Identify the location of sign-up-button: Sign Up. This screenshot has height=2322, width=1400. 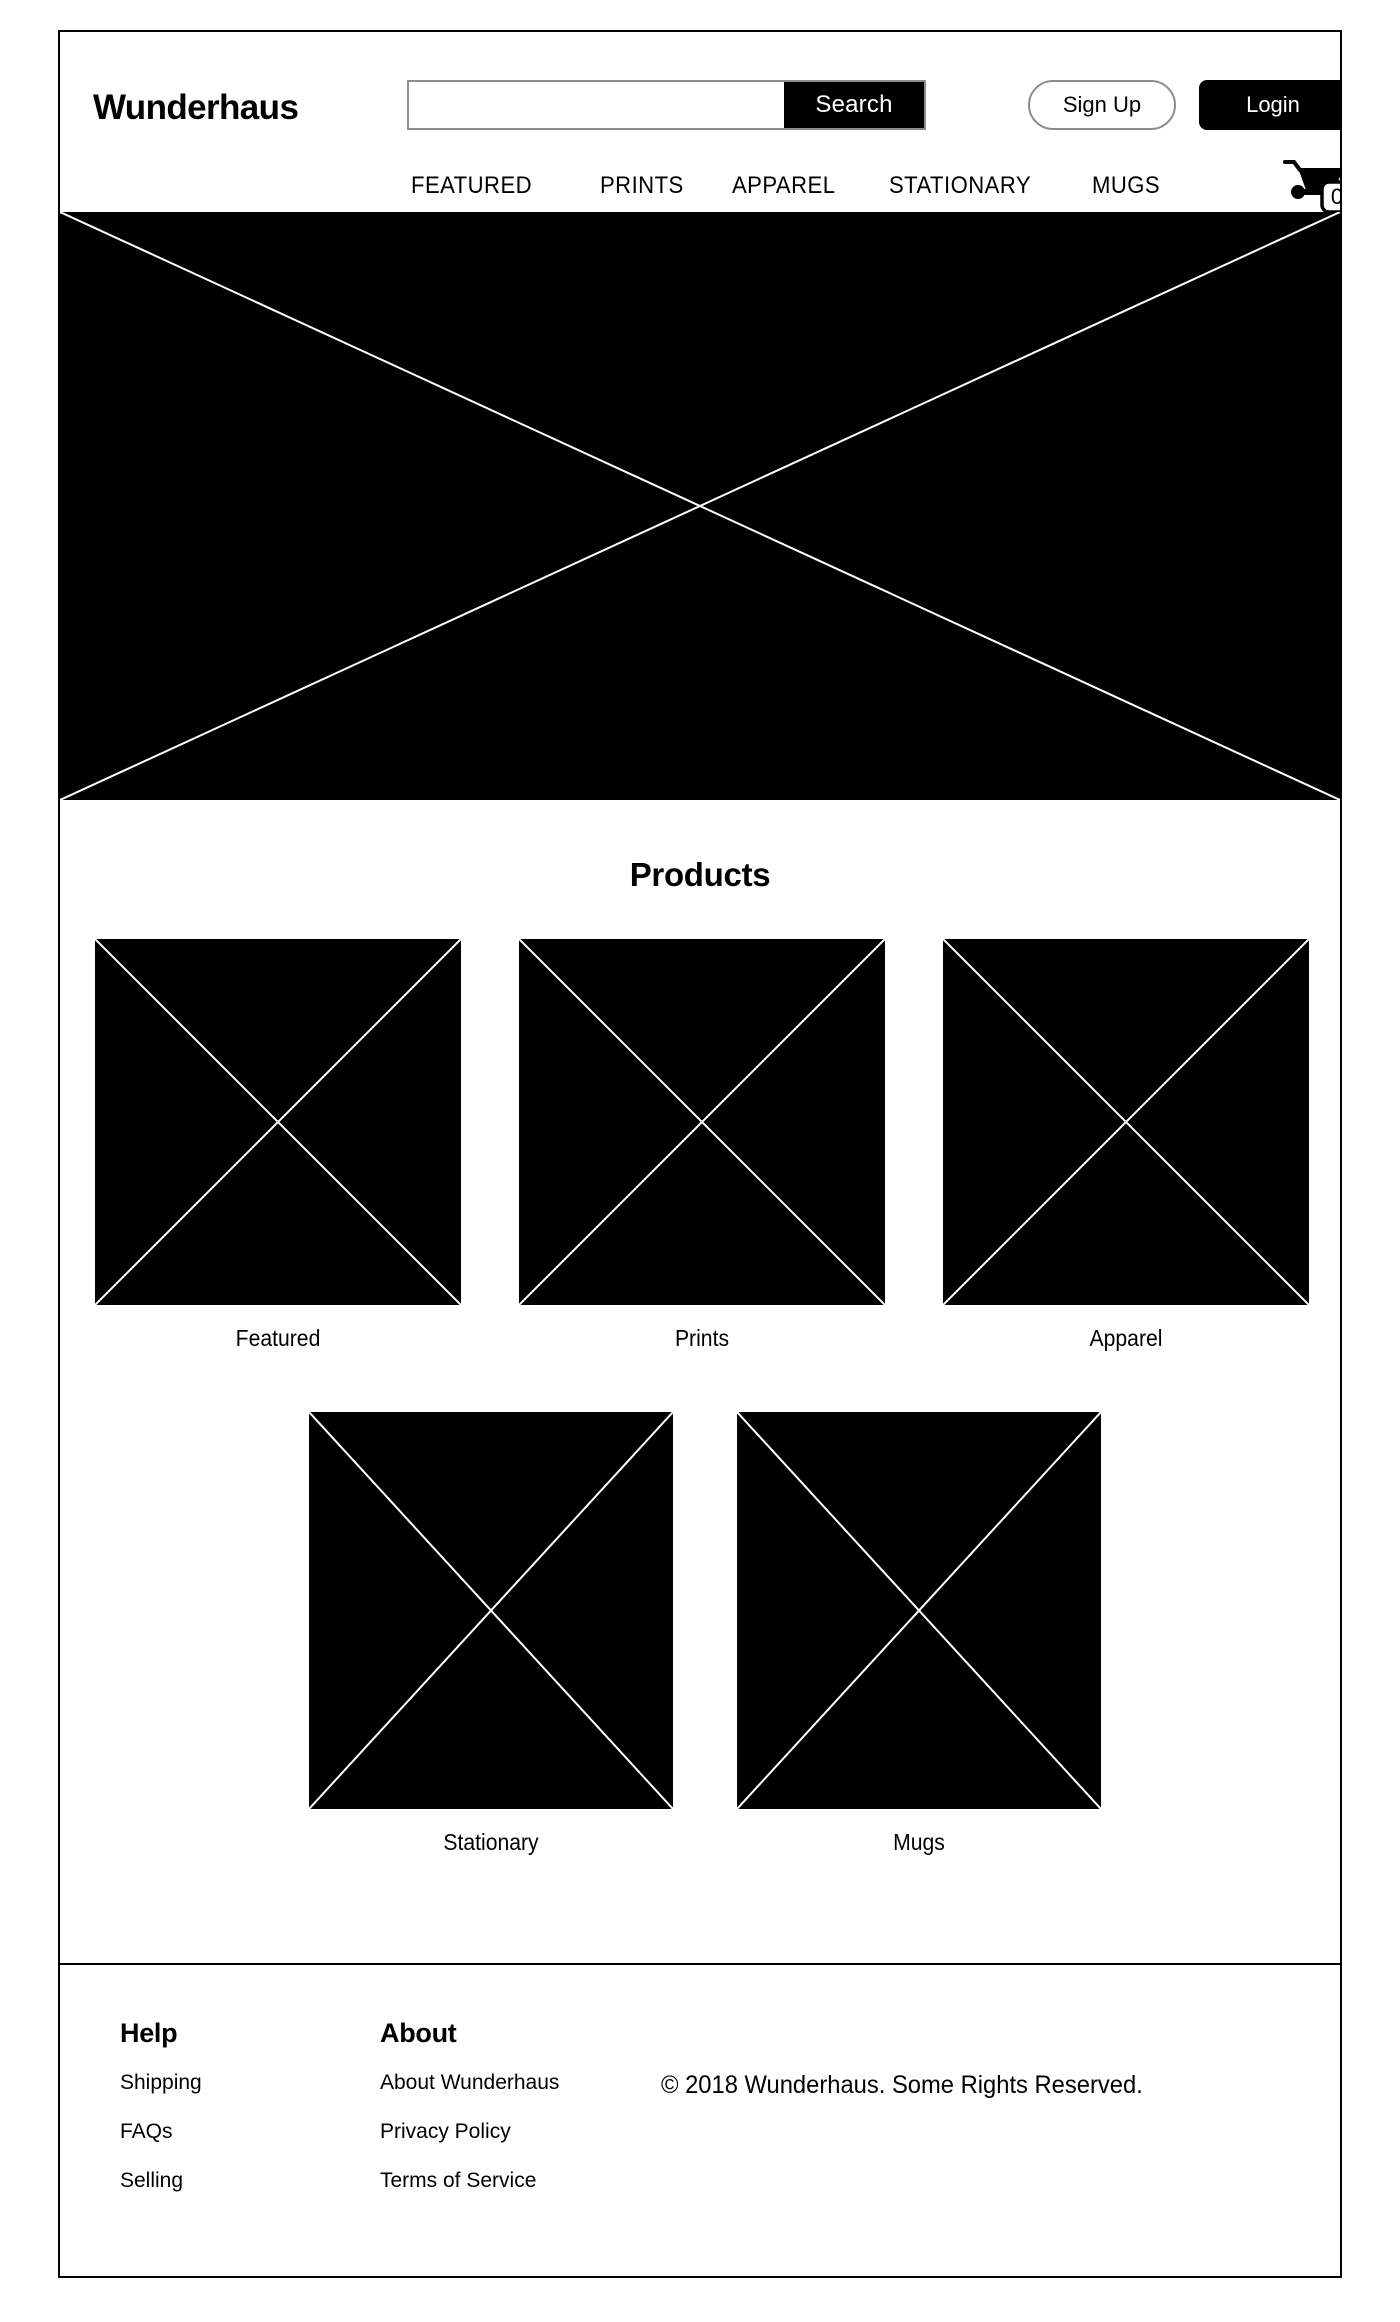
(1102, 105).